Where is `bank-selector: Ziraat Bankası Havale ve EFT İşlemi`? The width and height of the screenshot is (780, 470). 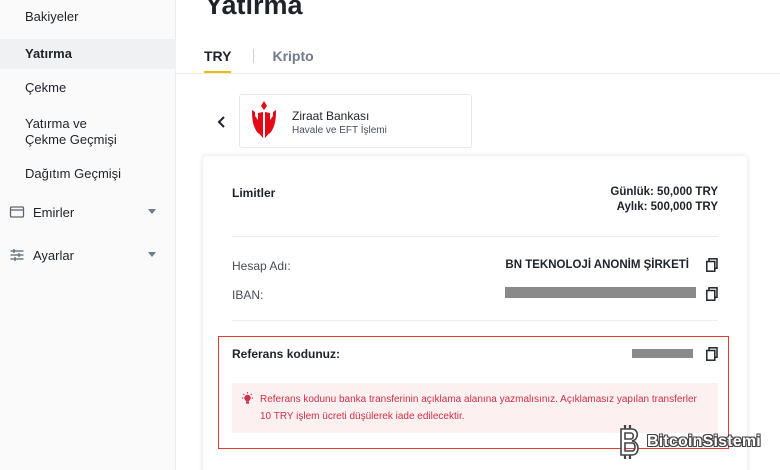
bank-selector: Ziraat Bankası Havale ve EFT İşlemi is located at coordinates (355, 121).